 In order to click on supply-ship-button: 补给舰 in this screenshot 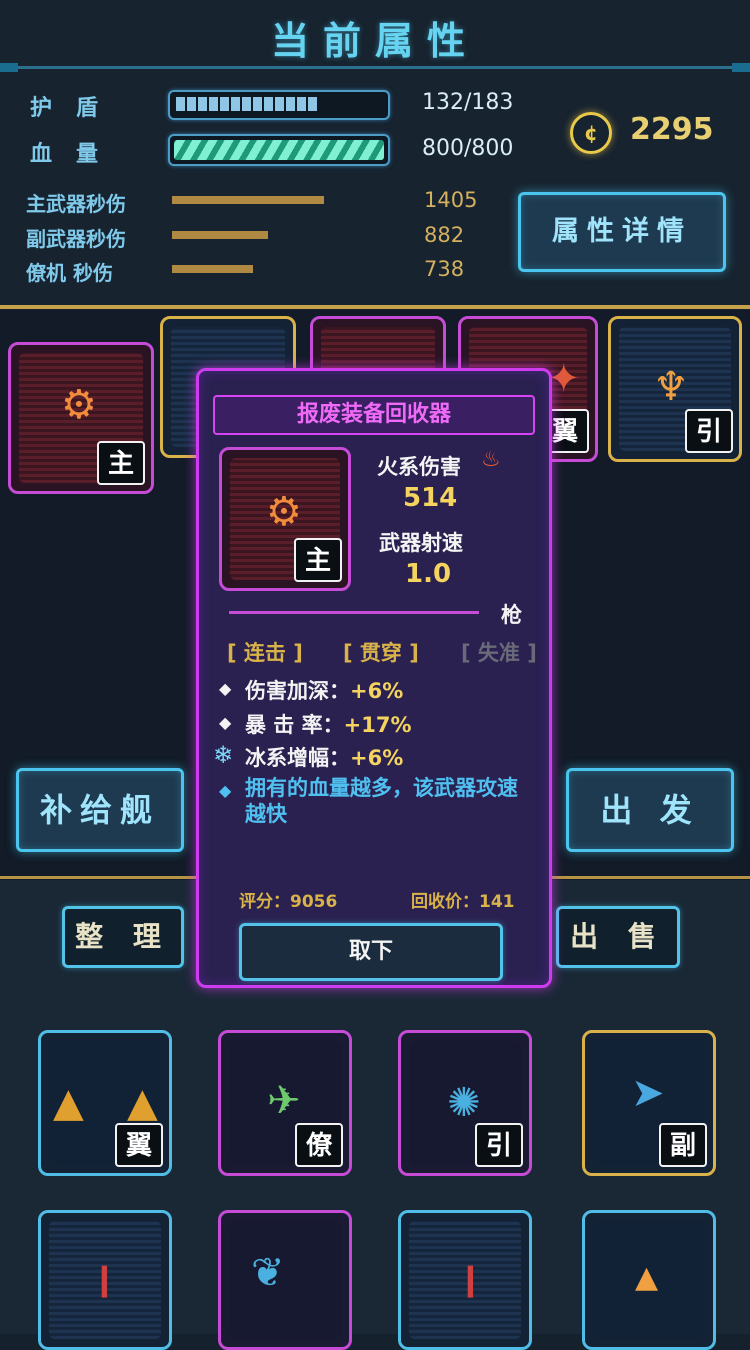, I will do `click(100, 810)`.